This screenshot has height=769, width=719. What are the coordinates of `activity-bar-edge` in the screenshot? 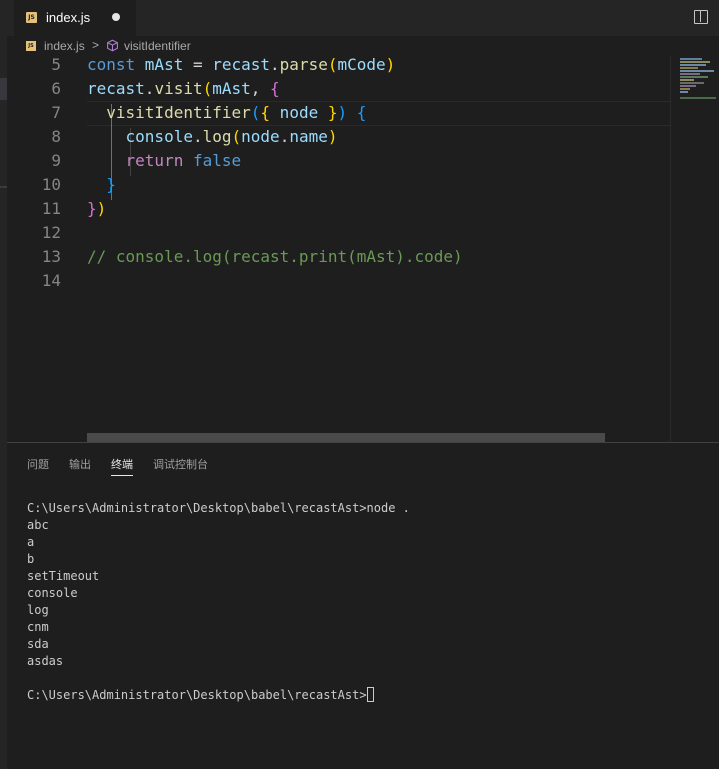 It's located at (3, 384).